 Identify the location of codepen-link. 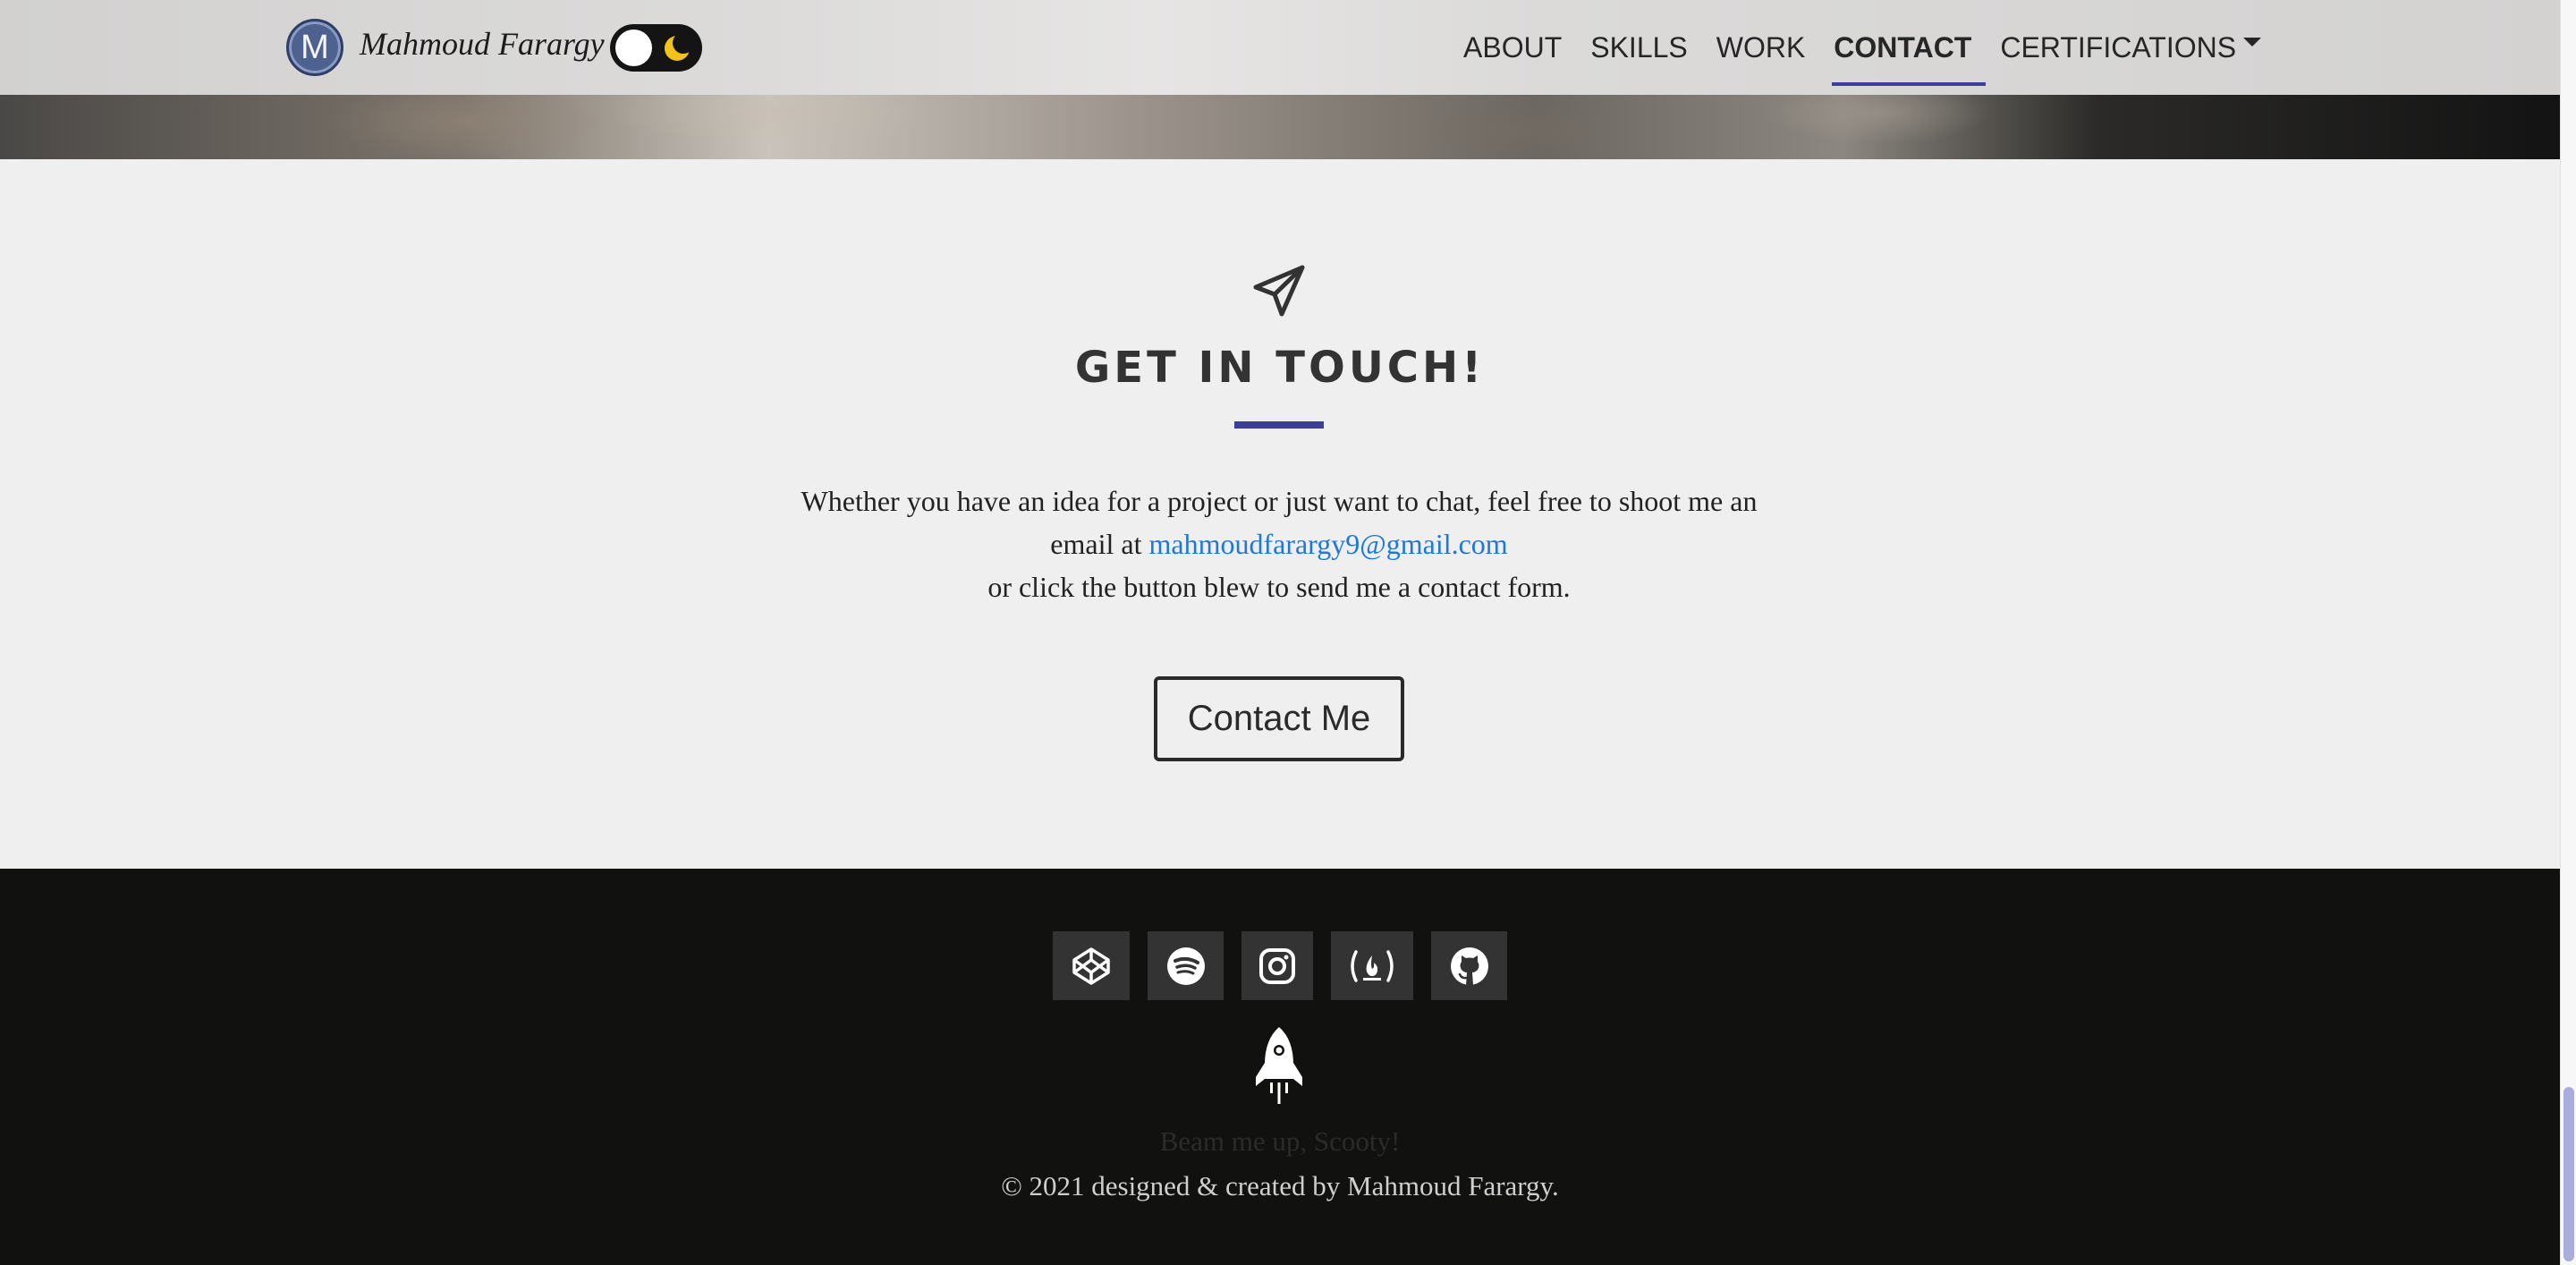
(1091, 965).